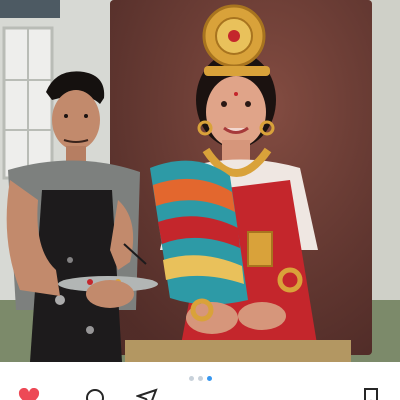  Describe the element at coordinates (29, 394) in the screenshot. I see `heart-icon` at that location.